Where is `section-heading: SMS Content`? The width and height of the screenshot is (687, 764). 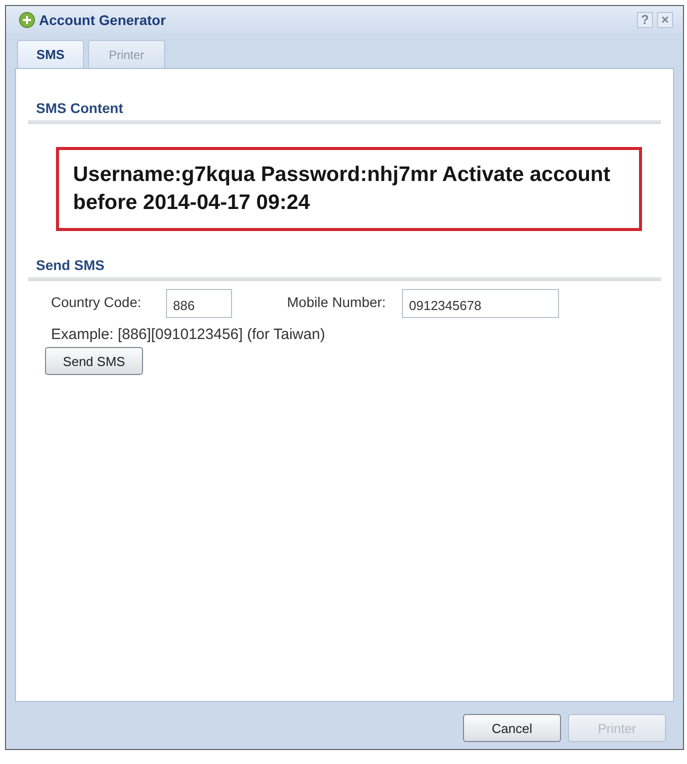 section-heading: SMS Content is located at coordinates (80, 108).